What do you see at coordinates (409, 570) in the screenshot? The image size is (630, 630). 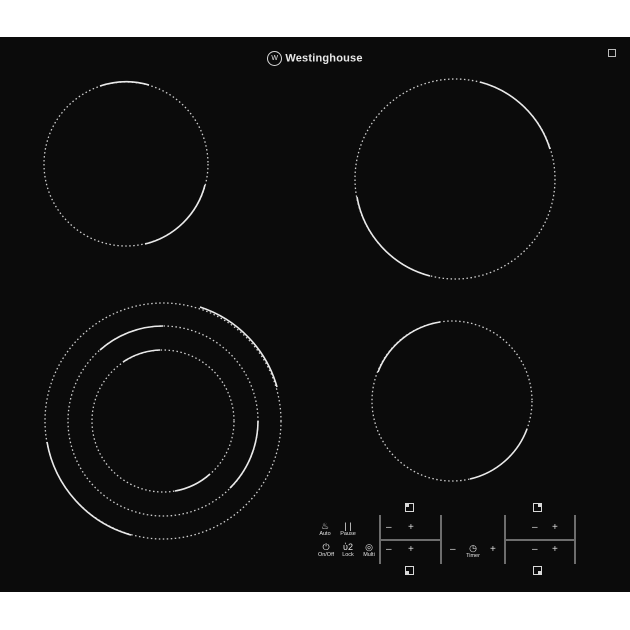 I see `select-front-left-zone-icon` at bounding box center [409, 570].